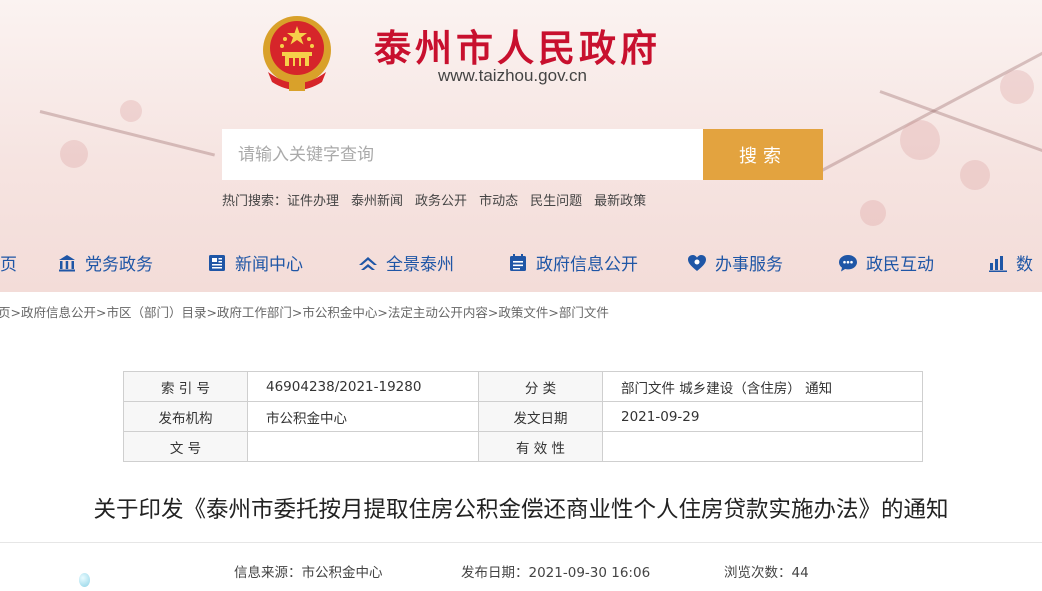 This screenshot has width=1042, height=591. I want to click on nav-item-public-interaction: 政民互动, so click(886, 262).